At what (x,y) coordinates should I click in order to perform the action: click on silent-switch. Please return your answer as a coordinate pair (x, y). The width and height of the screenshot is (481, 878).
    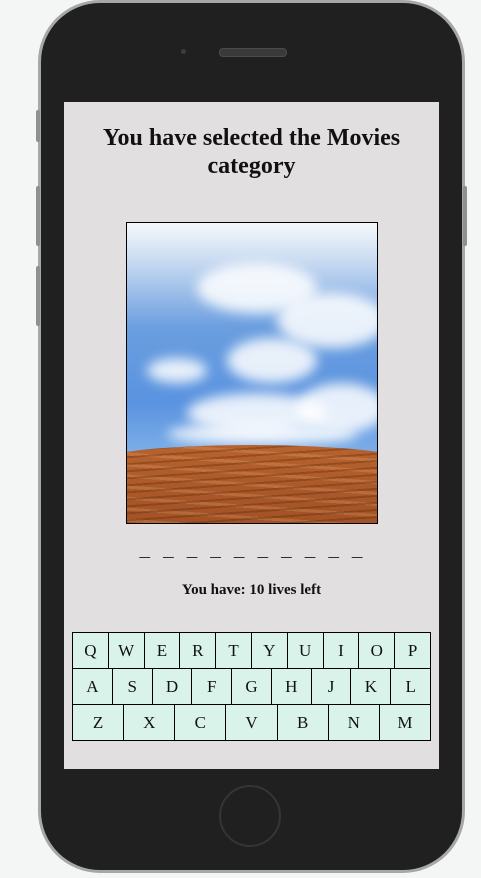
    Looking at the image, I should click on (38, 126).